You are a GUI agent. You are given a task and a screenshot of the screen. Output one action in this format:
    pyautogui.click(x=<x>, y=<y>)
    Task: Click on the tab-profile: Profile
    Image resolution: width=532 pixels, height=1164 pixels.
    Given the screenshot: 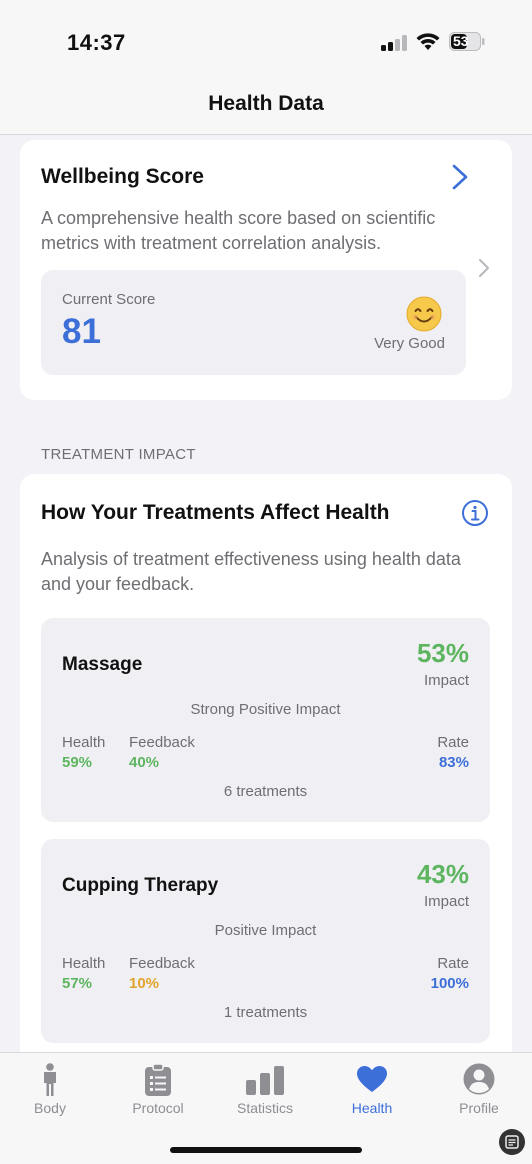 What is the action you would take?
    pyautogui.click(x=479, y=1093)
    